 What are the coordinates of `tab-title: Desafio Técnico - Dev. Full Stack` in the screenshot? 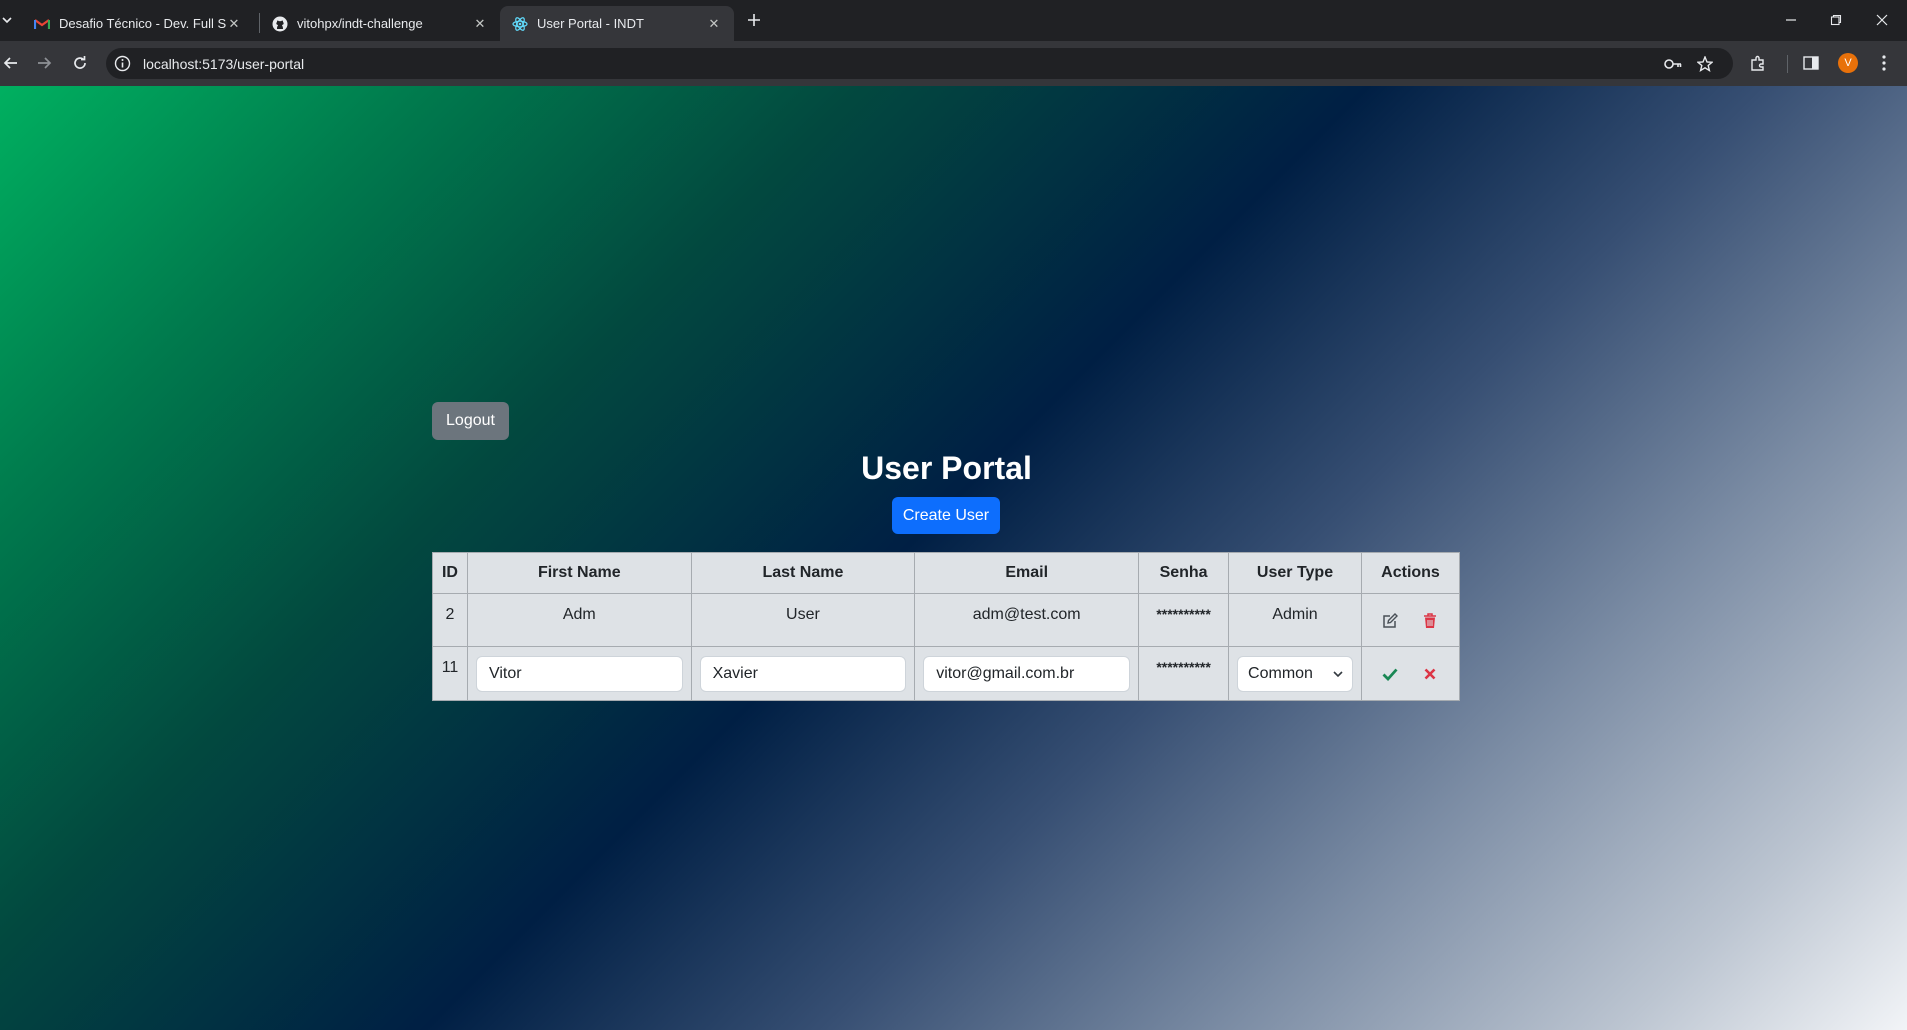 It's located at (142, 23).